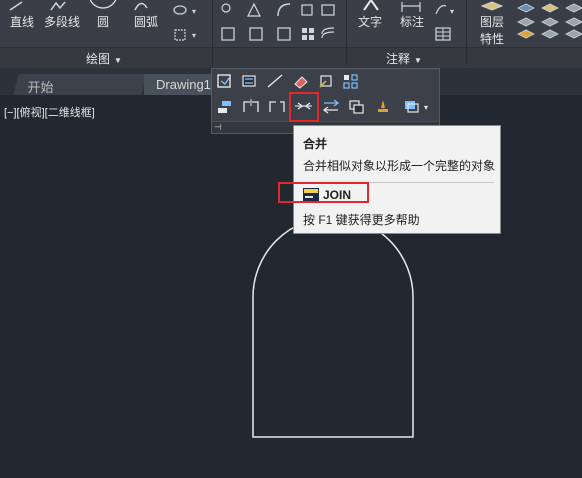 Image resolution: width=582 pixels, height=478 pixels. Describe the element at coordinates (225, 81) in the screenshot. I see `copy-properties-icon` at that location.